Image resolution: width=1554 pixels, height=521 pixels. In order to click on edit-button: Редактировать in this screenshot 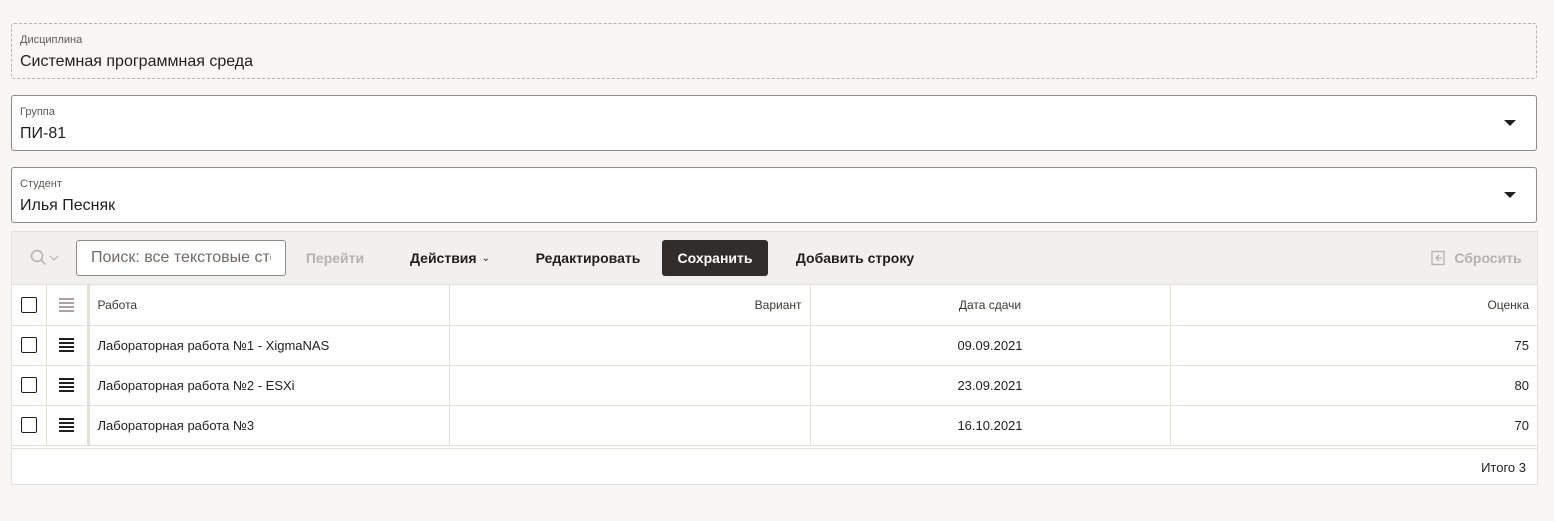, I will do `click(588, 258)`.